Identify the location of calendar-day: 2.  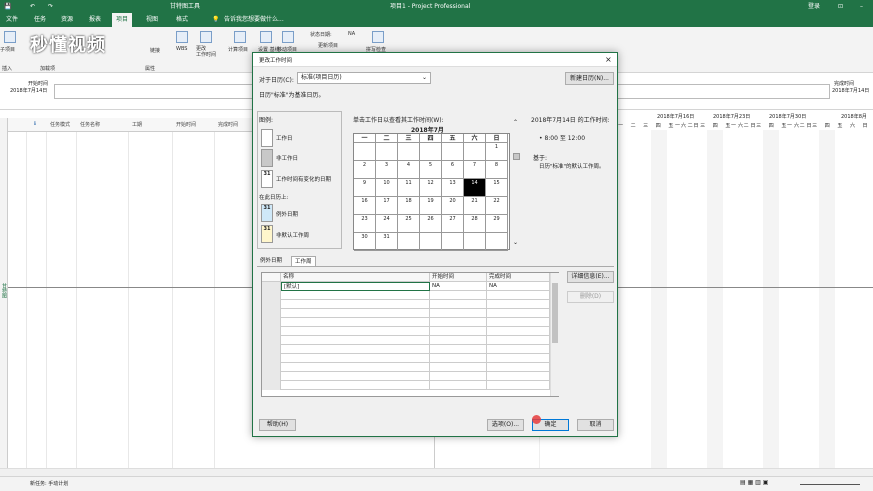
(365, 170).